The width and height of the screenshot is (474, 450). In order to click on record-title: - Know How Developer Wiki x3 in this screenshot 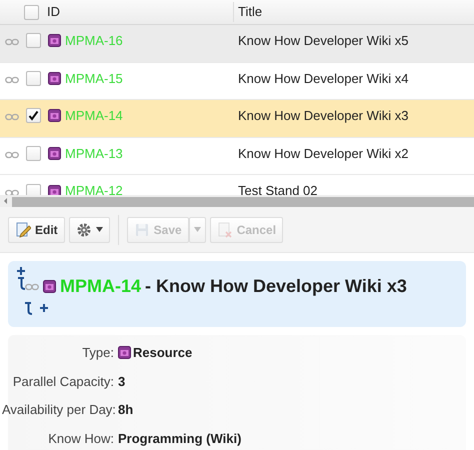, I will do `click(276, 286)`.